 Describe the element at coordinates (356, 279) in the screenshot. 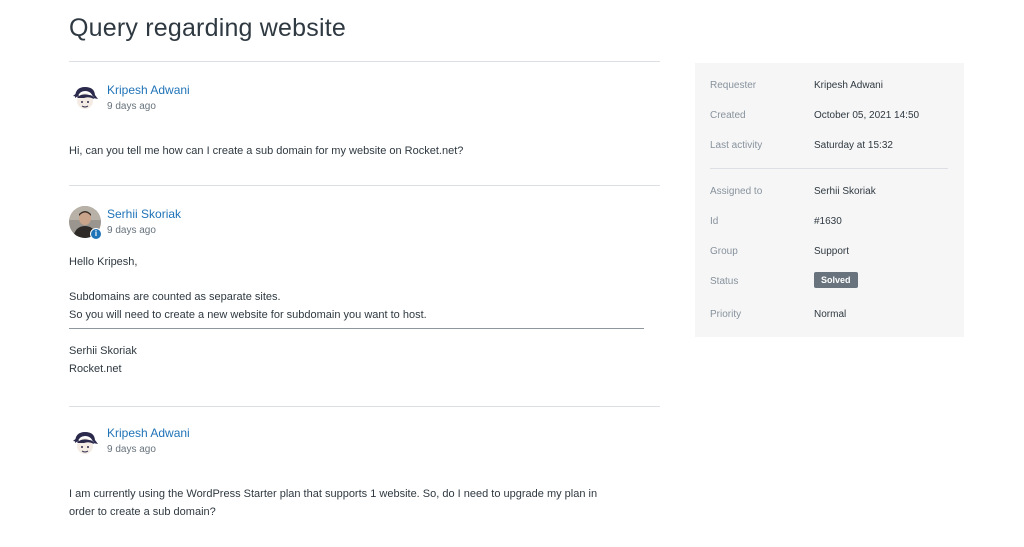

I see `paragraph-spacer` at that location.